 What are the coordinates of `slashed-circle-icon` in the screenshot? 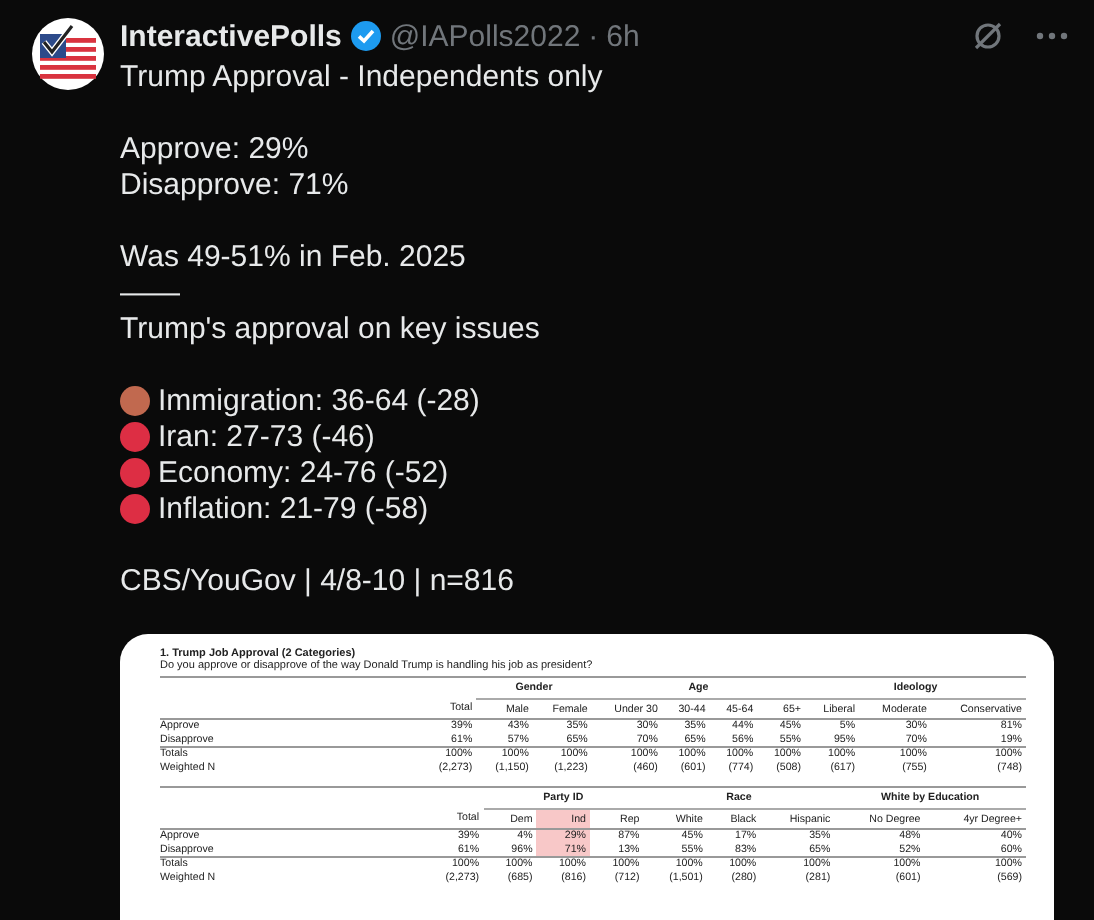 It's located at (988, 36).